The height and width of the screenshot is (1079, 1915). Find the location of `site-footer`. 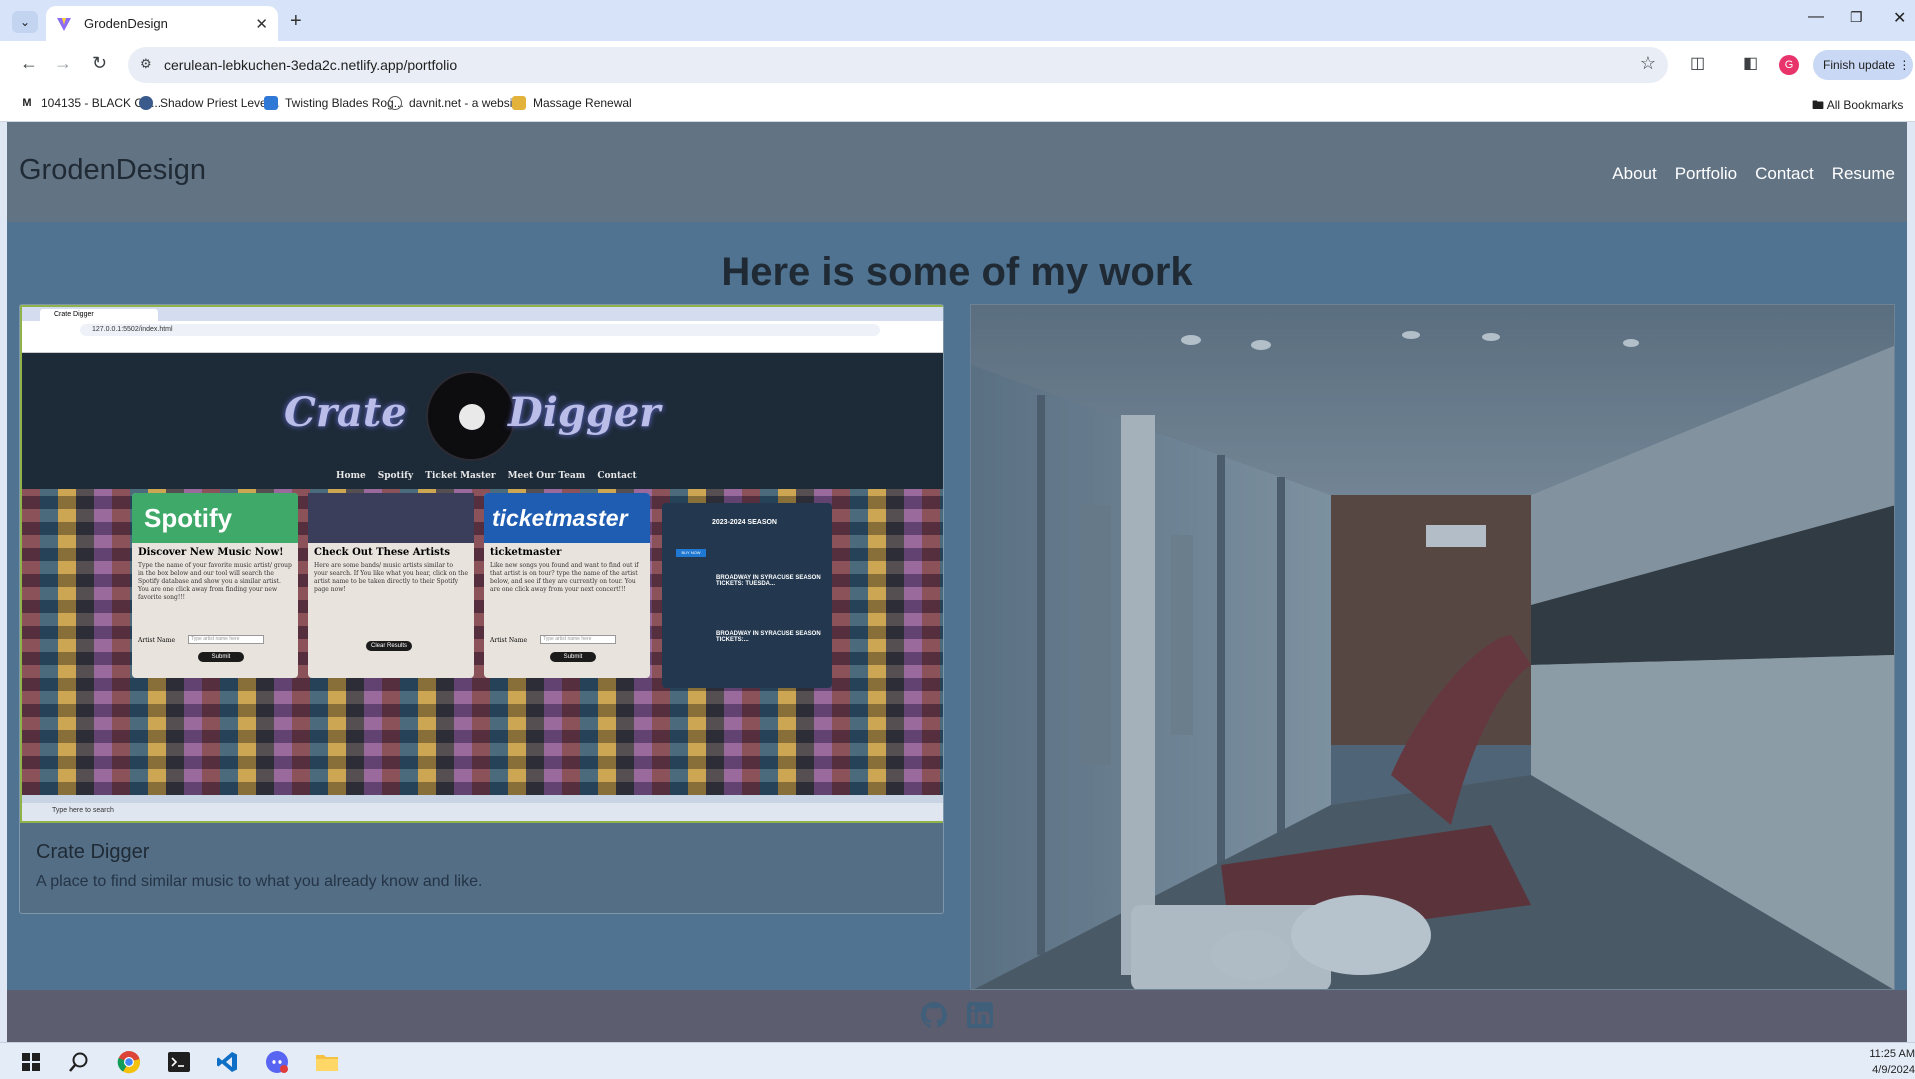

site-footer is located at coordinates (957, 1016).